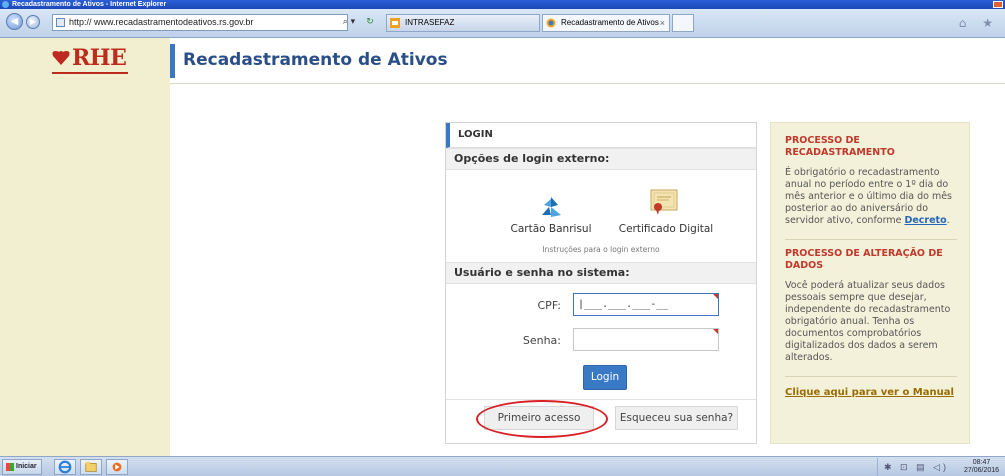  I want to click on tab-intrasefaz: INTRASEFAZ, so click(463, 23).